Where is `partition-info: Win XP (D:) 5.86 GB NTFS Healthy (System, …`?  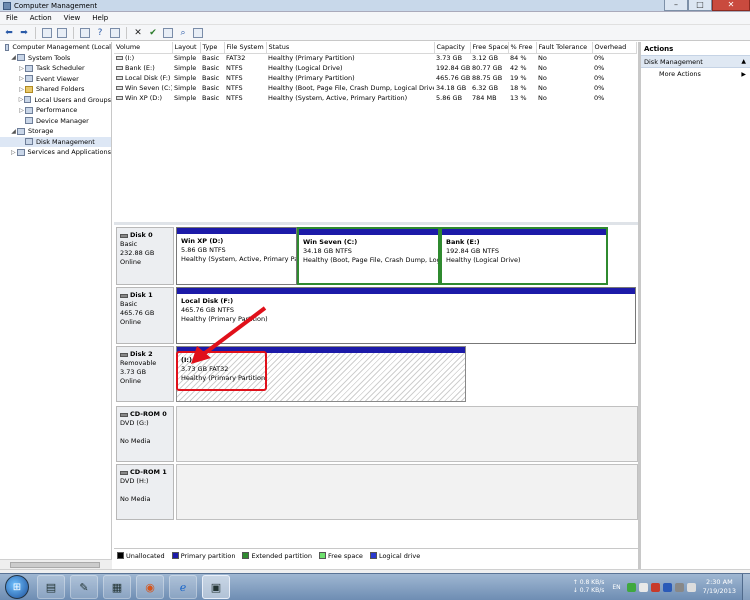 partition-info: Win XP (D:) 5.86 GB NTFS Healthy (System, … is located at coordinates (236, 250).